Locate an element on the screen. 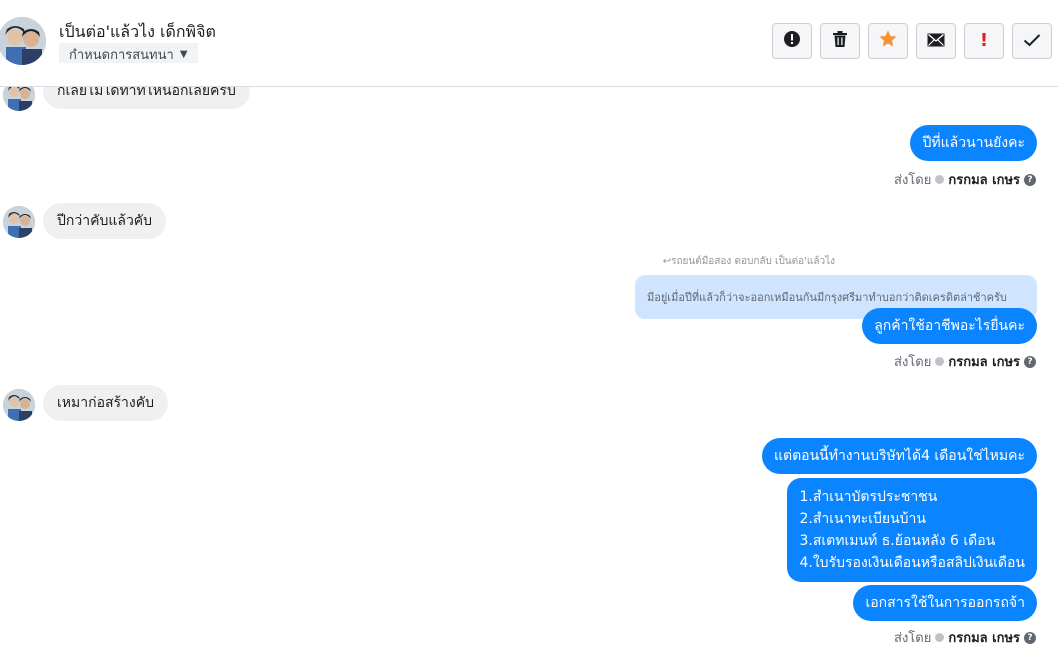 The height and width of the screenshot is (646, 1058). envelope-icon is located at coordinates (936, 41).